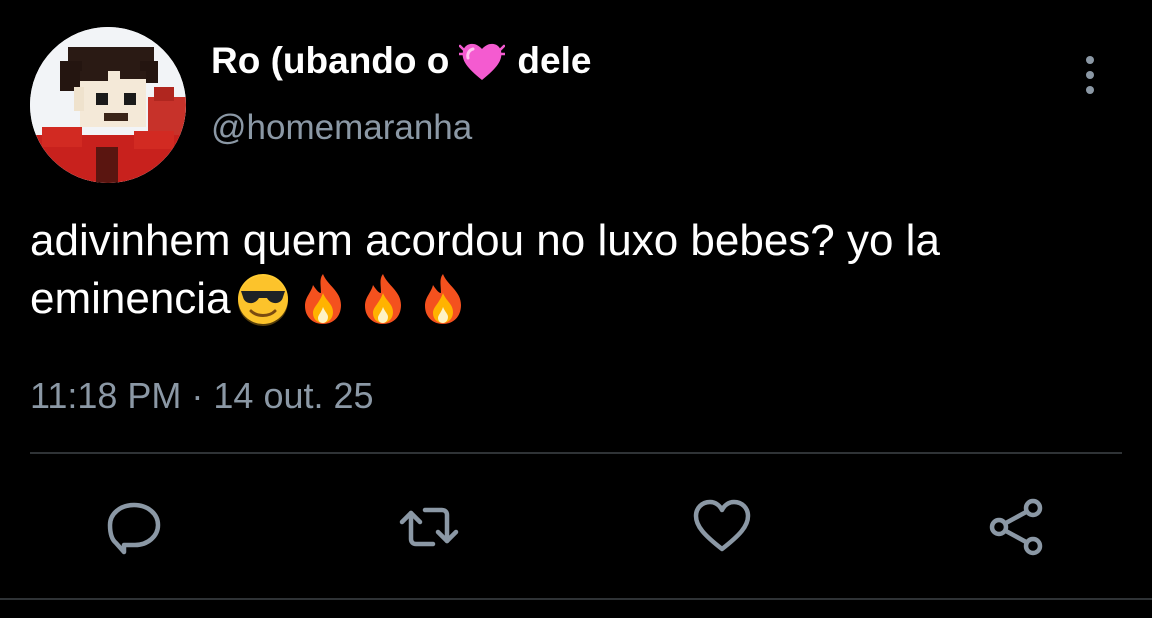 This screenshot has width=1152, height=618. I want to click on tweet-text-line: eminencia, so click(586, 299).